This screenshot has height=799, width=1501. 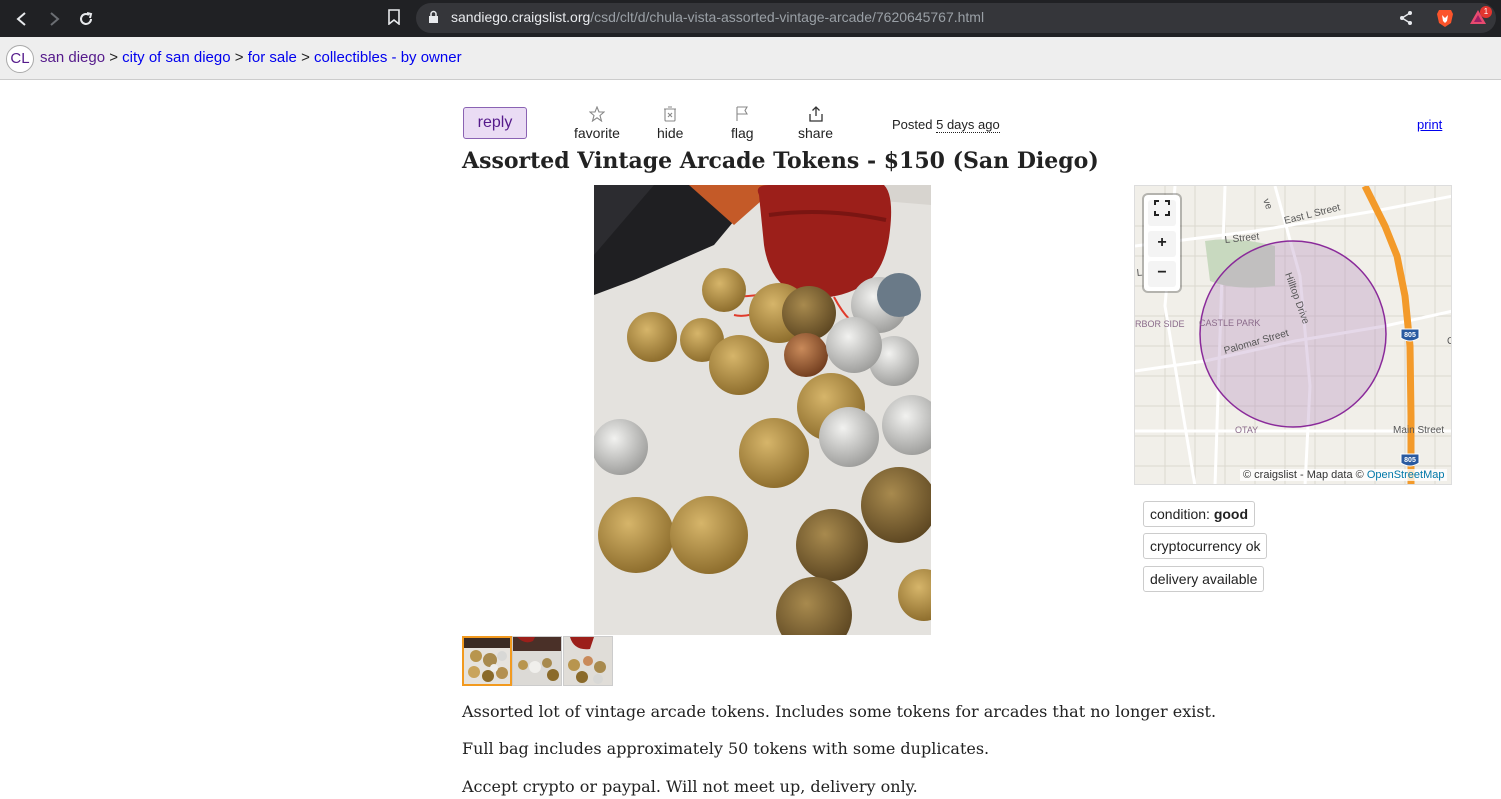 I want to click on share-page-icon, so click(x=1406, y=20).